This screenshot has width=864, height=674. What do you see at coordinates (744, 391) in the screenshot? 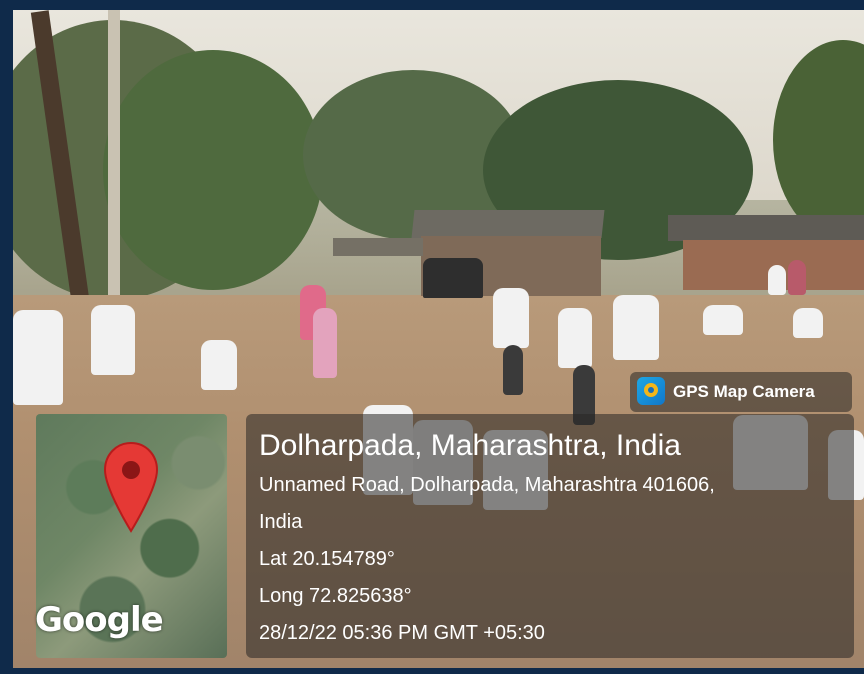
I see `app-name: GPS Map Camera` at bounding box center [744, 391].